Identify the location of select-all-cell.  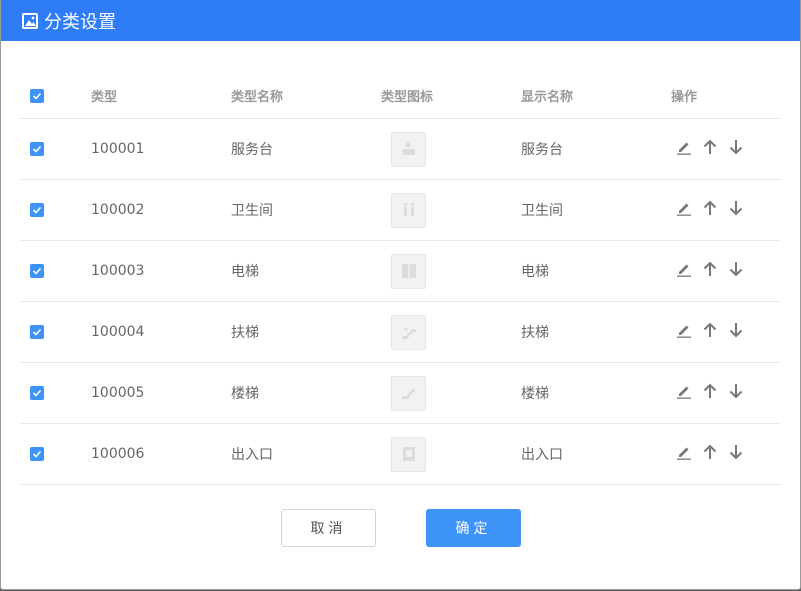
(37, 95).